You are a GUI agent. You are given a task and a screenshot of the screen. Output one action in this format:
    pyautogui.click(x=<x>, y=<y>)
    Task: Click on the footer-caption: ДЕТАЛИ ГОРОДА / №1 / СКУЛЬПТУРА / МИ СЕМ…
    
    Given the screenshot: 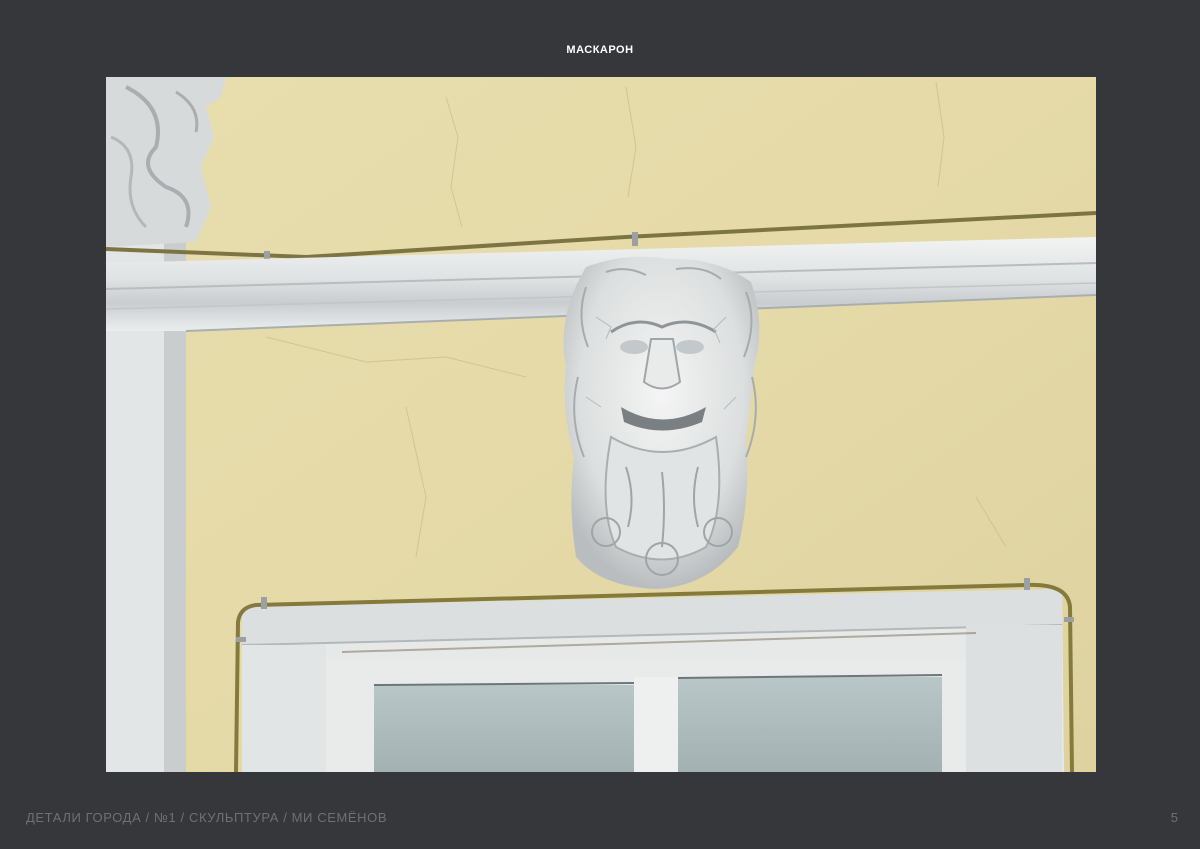 What is the action you would take?
    pyautogui.click(x=207, y=817)
    